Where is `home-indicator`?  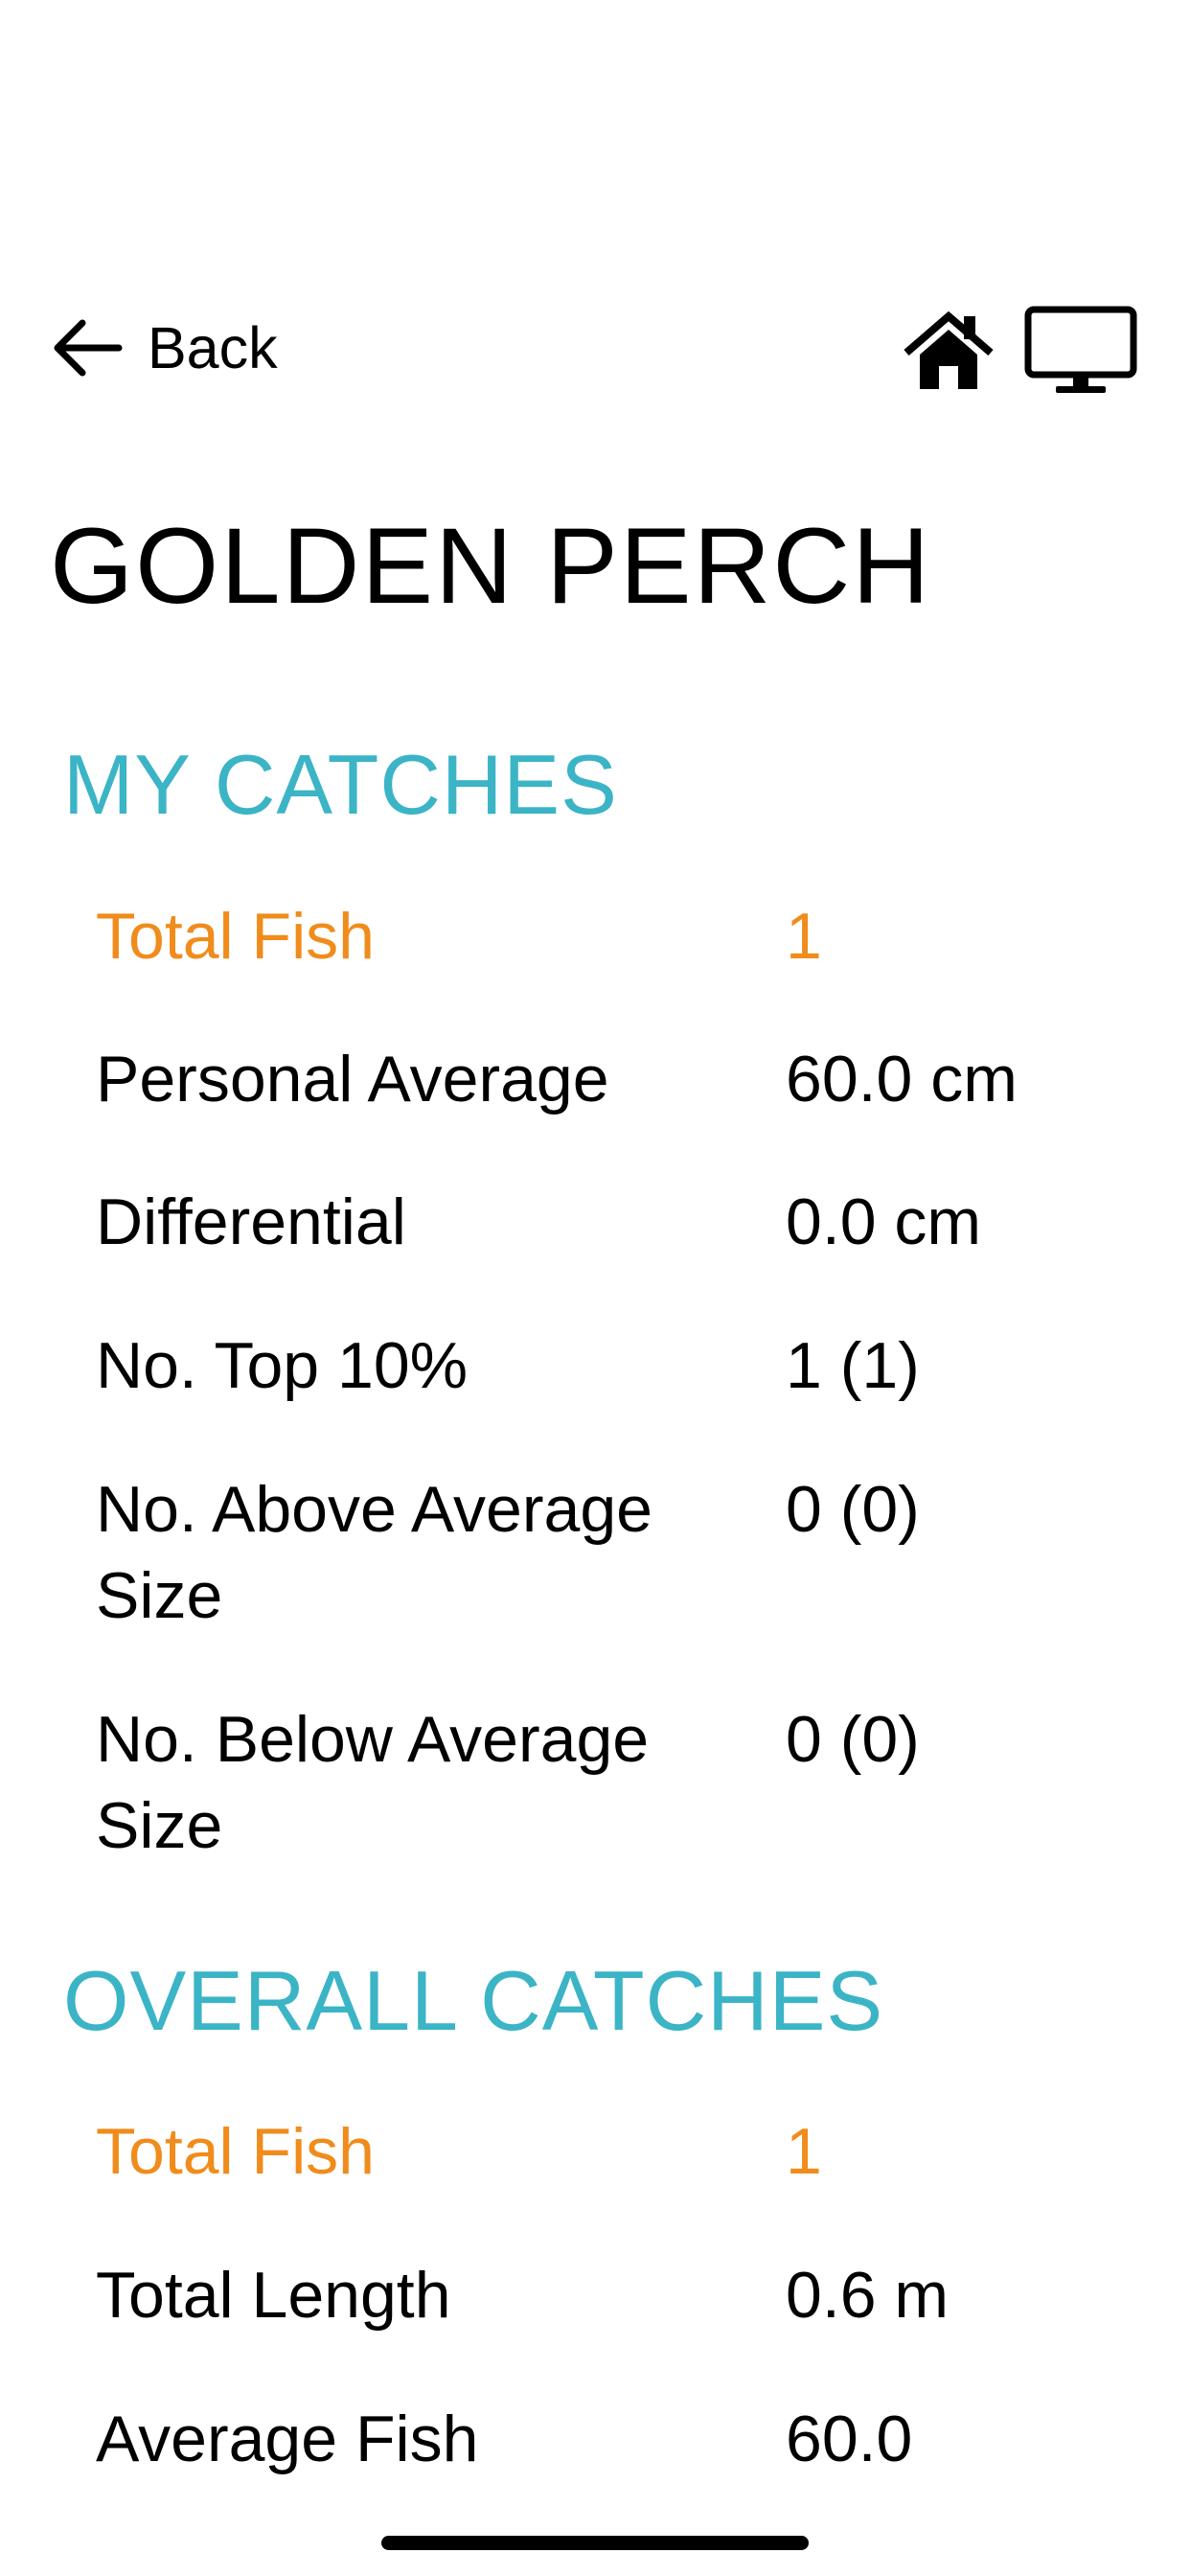 home-indicator is located at coordinates (595, 2543).